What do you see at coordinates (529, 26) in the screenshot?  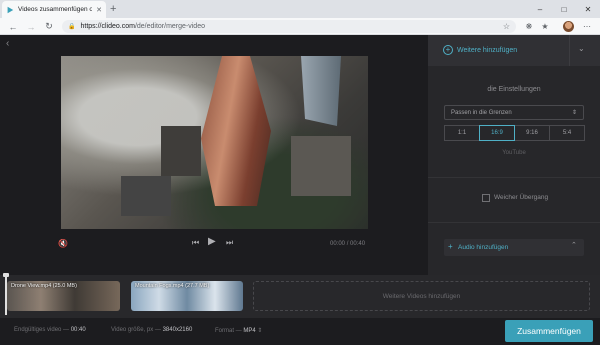 I see `extensions-icon: ❋` at bounding box center [529, 26].